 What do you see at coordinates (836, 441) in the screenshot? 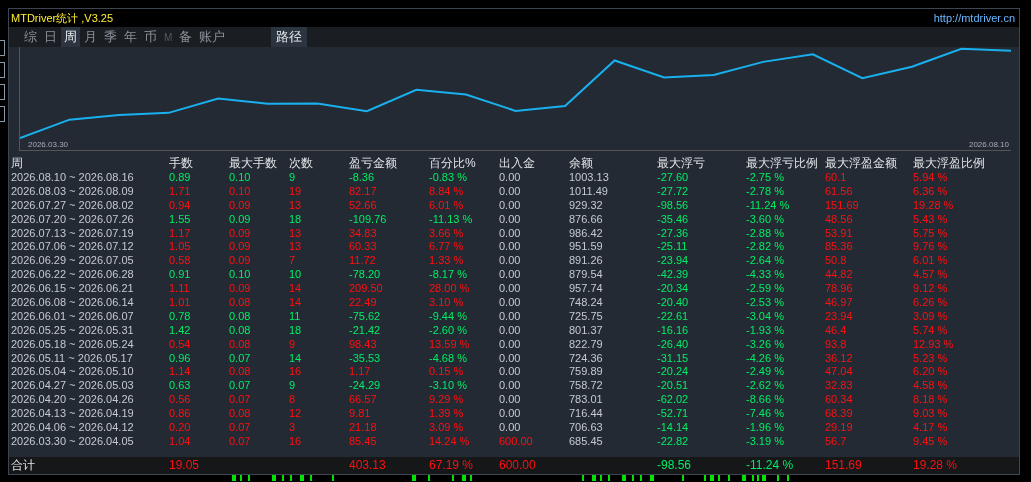
I see `table-cell-text: 56.7` at bounding box center [836, 441].